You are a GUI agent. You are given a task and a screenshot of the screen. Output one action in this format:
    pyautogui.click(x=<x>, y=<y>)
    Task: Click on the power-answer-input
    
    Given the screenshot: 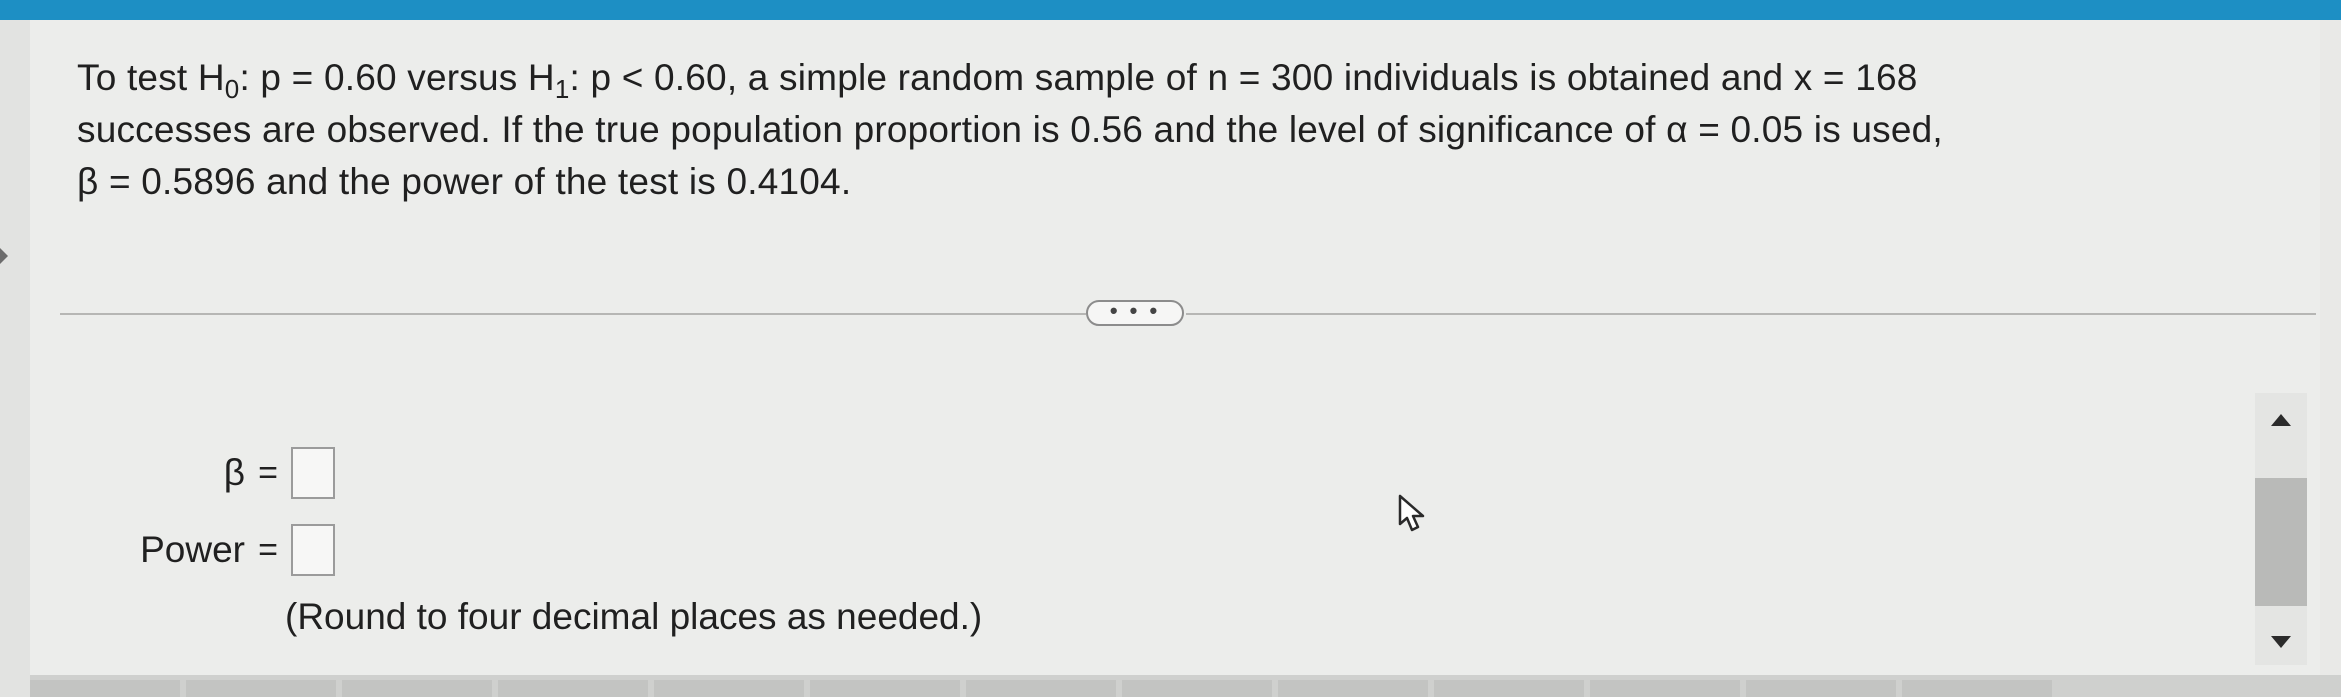 What is the action you would take?
    pyautogui.click(x=313, y=550)
    